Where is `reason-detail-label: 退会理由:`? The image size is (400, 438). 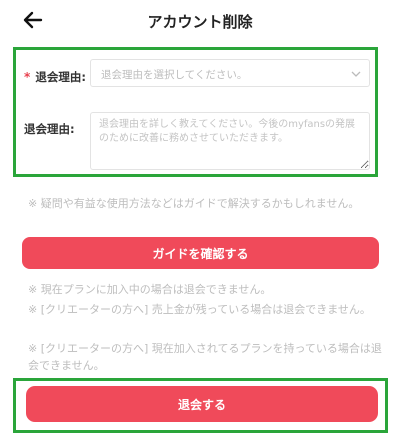 reason-detail-label: 退会理由: is located at coordinates (49, 129).